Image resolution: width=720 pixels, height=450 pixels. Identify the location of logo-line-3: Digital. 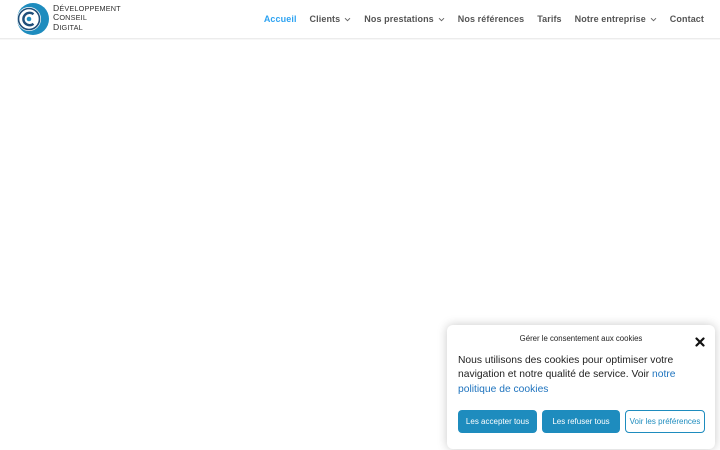
(68, 26).